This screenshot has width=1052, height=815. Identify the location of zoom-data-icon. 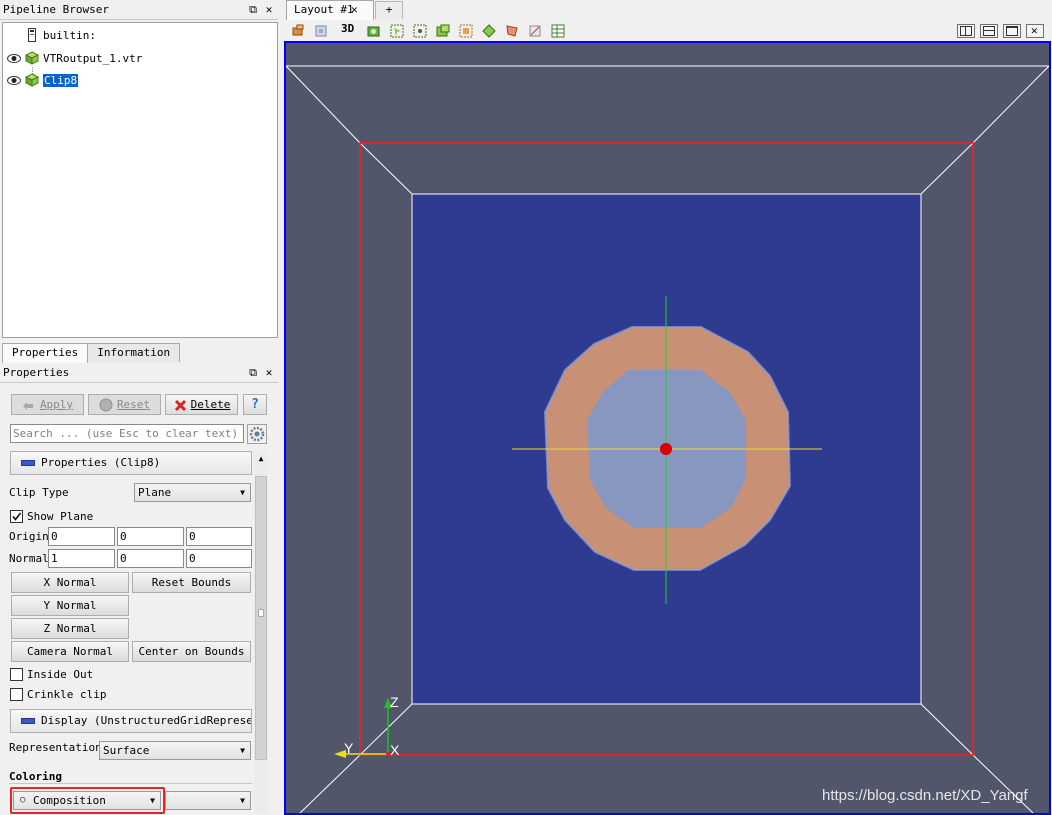
(321, 31).